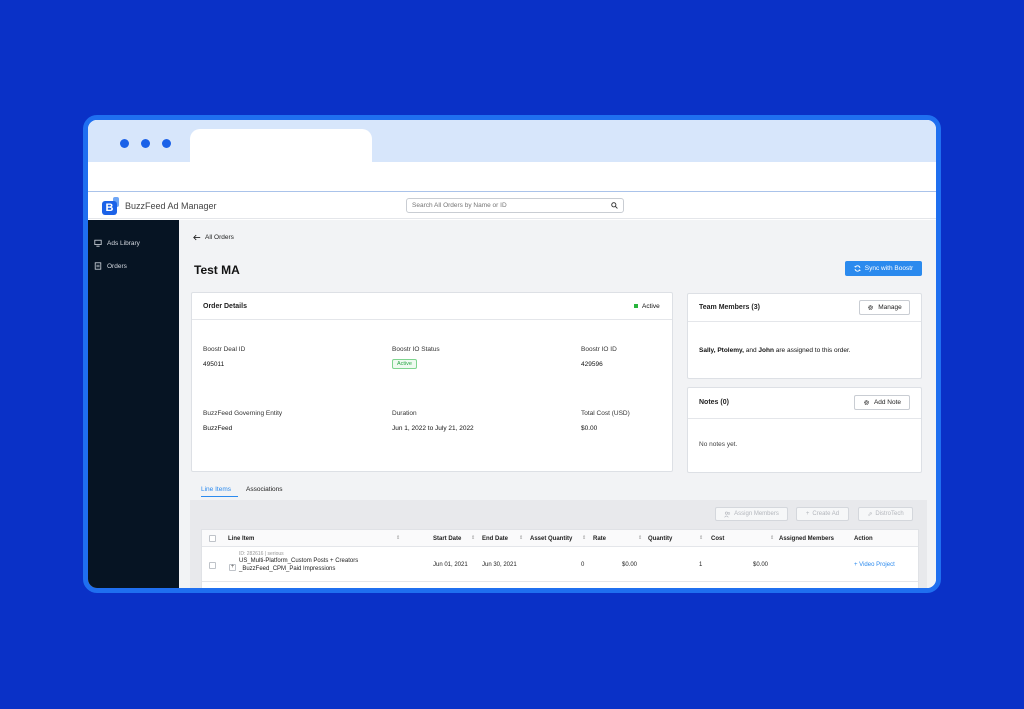  Describe the element at coordinates (217, 270) in the screenshot. I see `page-title: Test MA` at that location.